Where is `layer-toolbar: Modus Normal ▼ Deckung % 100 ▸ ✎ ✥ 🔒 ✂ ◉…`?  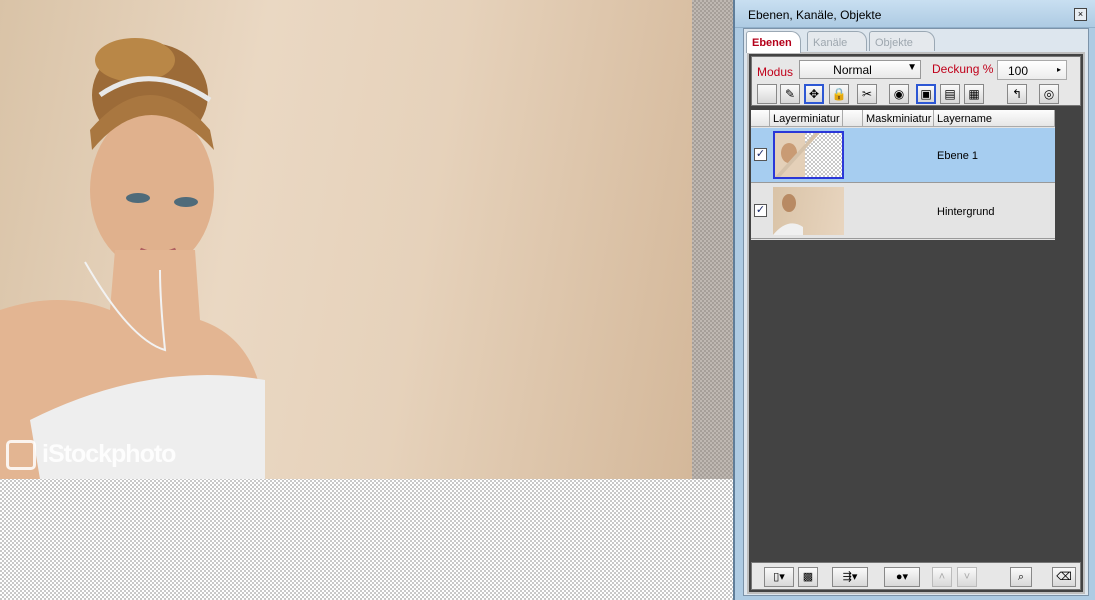
layer-toolbar: Modus Normal ▼ Deckung % 100 ▸ ✎ ✥ 🔒 ✂ ◉… is located at coordinates (916, 81).